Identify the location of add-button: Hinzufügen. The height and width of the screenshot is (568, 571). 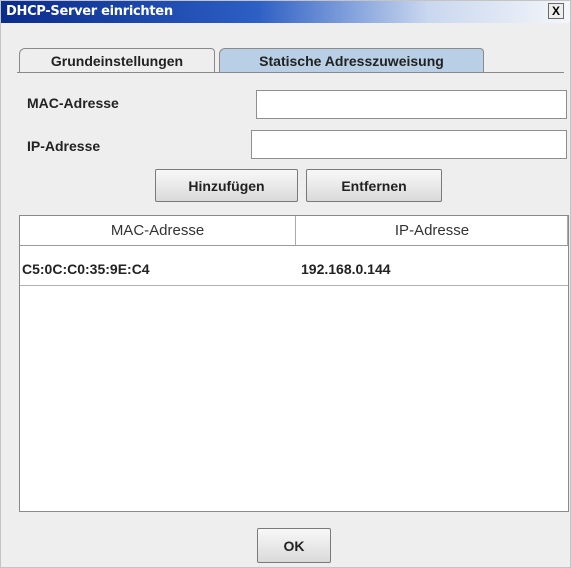
(226, 185).